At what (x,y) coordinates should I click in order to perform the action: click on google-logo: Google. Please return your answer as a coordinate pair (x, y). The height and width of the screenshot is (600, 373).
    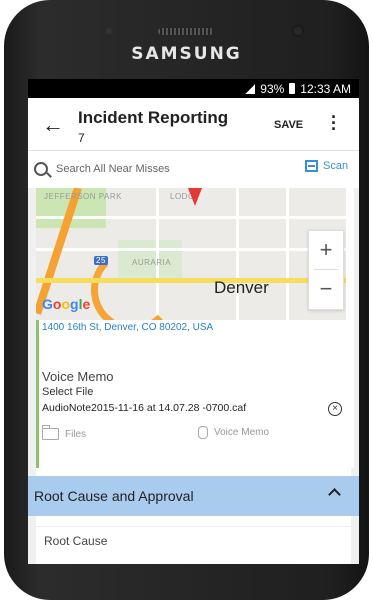
    Looking at the image, I should click on (66, 304).